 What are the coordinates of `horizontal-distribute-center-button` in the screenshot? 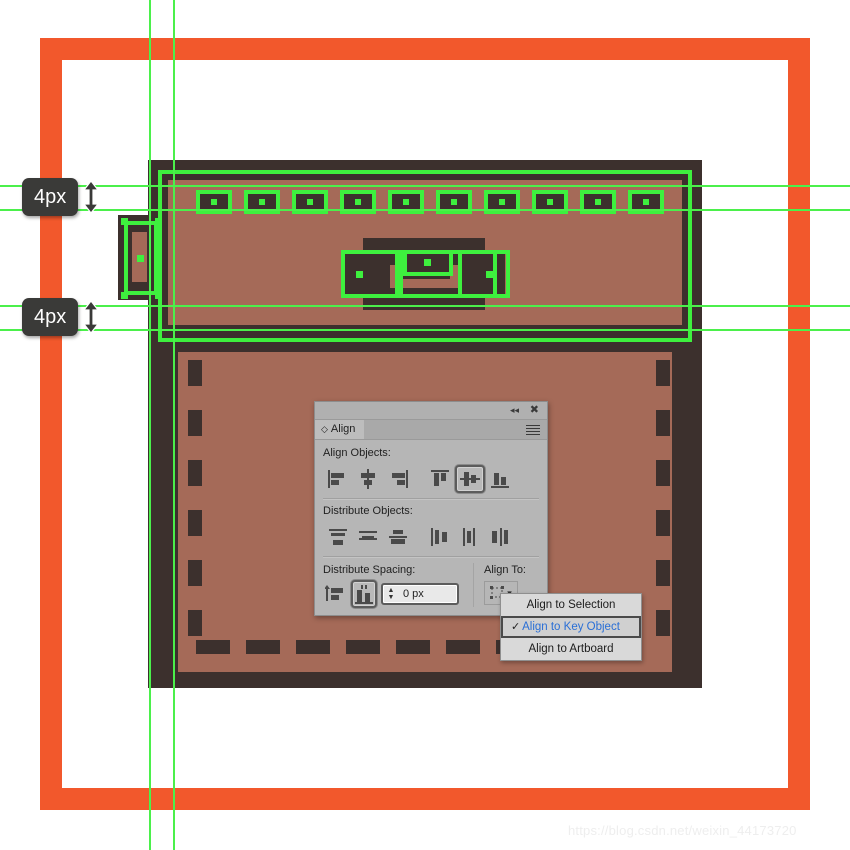 It's located at (470, 537).